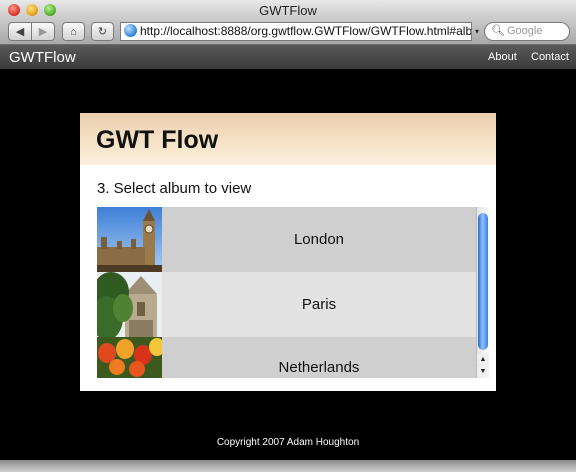 This screenshot has width=576, height=472. I want to click on address-dropdown-icon: ▾, so click(477, 31).